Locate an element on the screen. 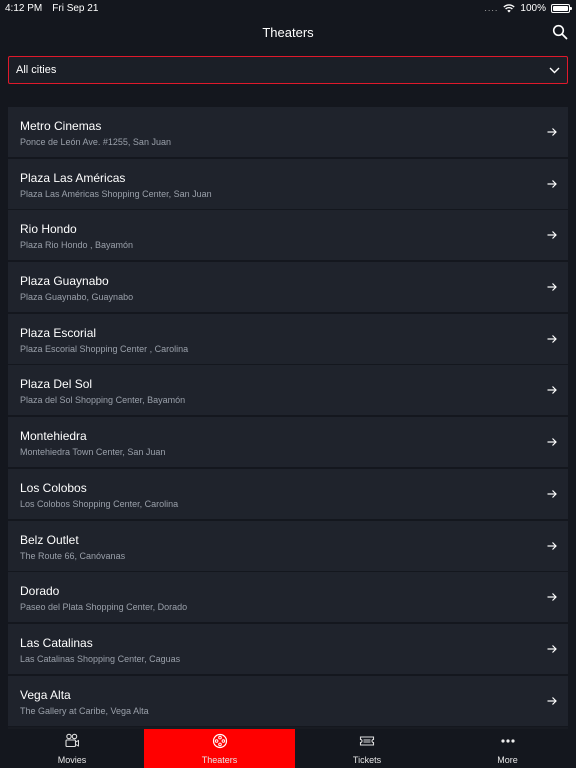 This screenshot has width=576, height=768. theater-name: Dorado is located at coordinates (40, 591).